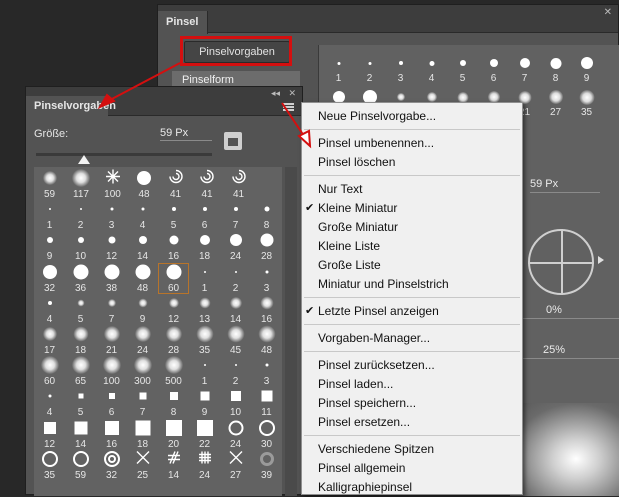 This screenshot has width=619, height=497. What do you see at coordinates (412, 208) in the screenshot?
I see `menu-item: ✔ Kleine Miniatur` at bounding box center [412, 208].